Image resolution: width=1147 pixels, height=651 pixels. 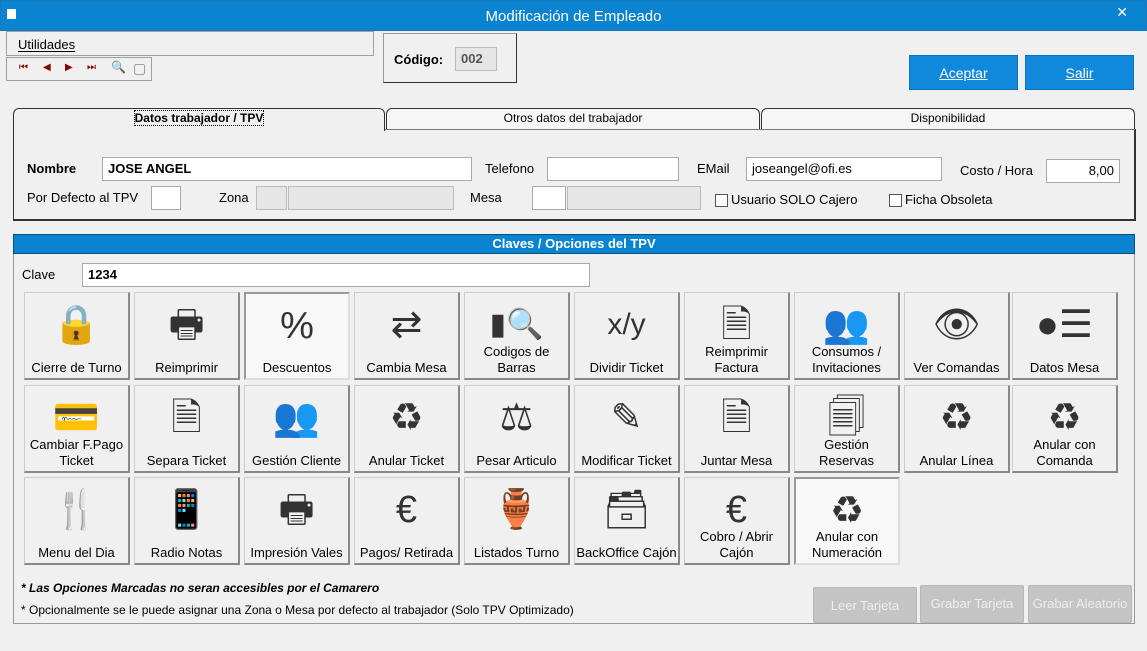 What do you see at coordinates (516, 418) in the screenshot?
I see `scale-icon: ⚖` at bounding box center [516, 418].